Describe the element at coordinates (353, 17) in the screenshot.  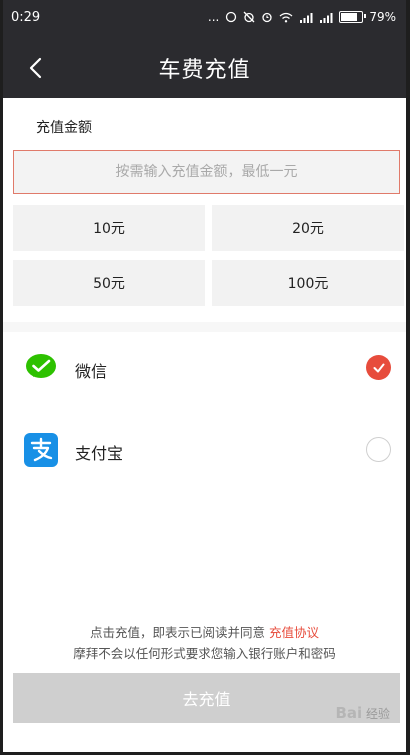
I see `battery-icon` at that location.